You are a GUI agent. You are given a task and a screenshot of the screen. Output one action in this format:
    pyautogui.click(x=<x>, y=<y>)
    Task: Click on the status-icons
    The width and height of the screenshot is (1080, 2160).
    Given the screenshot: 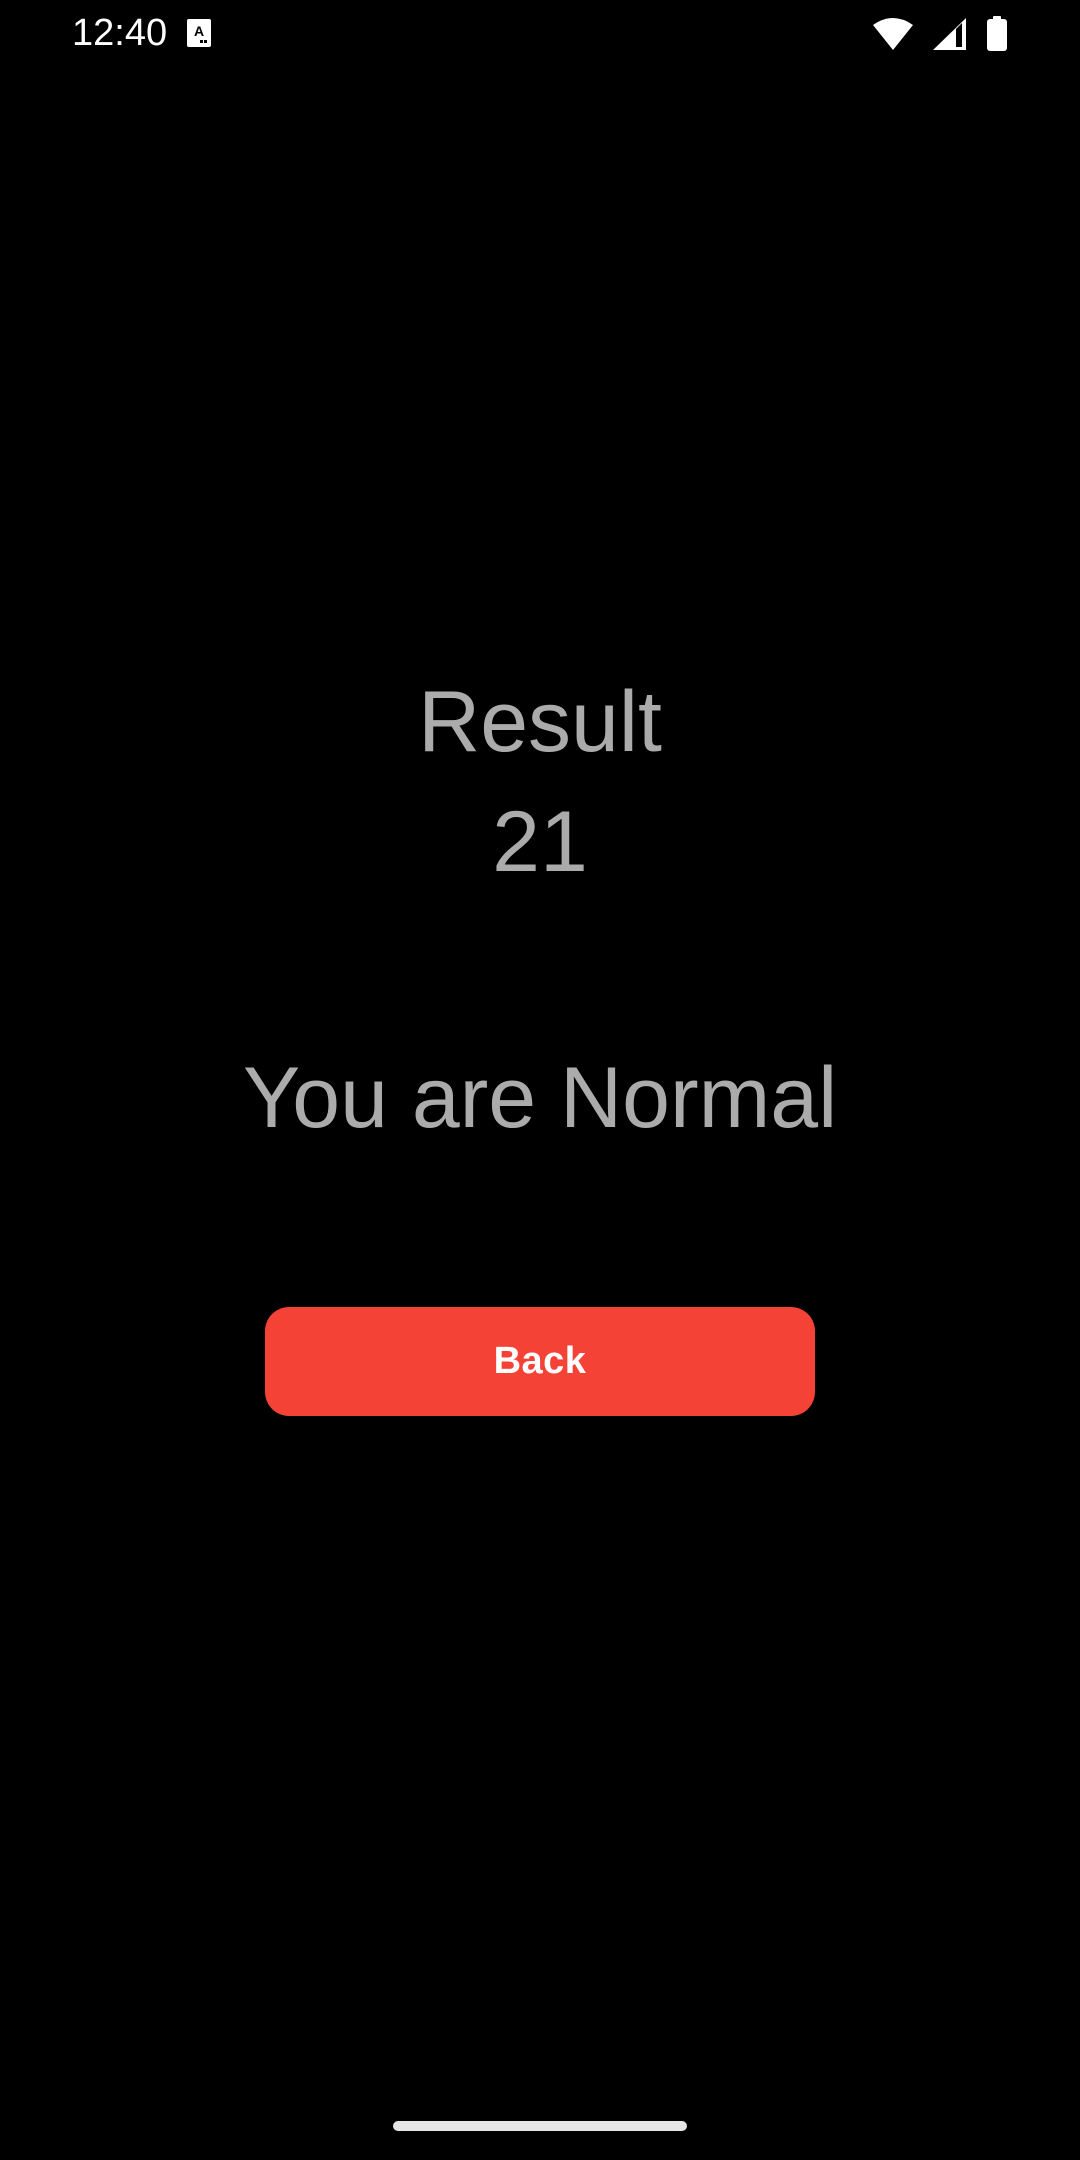 What is the action you would take?
    pyautogui.click(x=940, y=34)
    